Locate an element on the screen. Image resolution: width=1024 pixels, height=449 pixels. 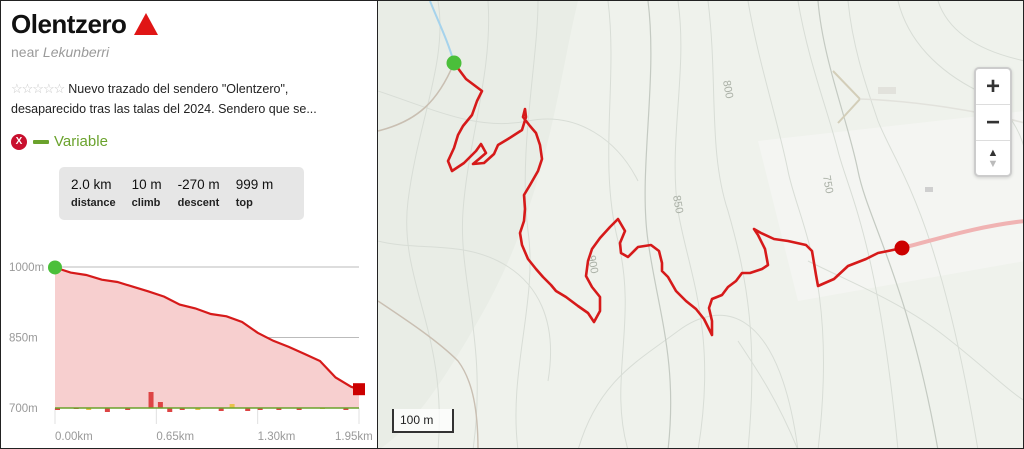
stat-label: climb is located at coordinates (146, 203).